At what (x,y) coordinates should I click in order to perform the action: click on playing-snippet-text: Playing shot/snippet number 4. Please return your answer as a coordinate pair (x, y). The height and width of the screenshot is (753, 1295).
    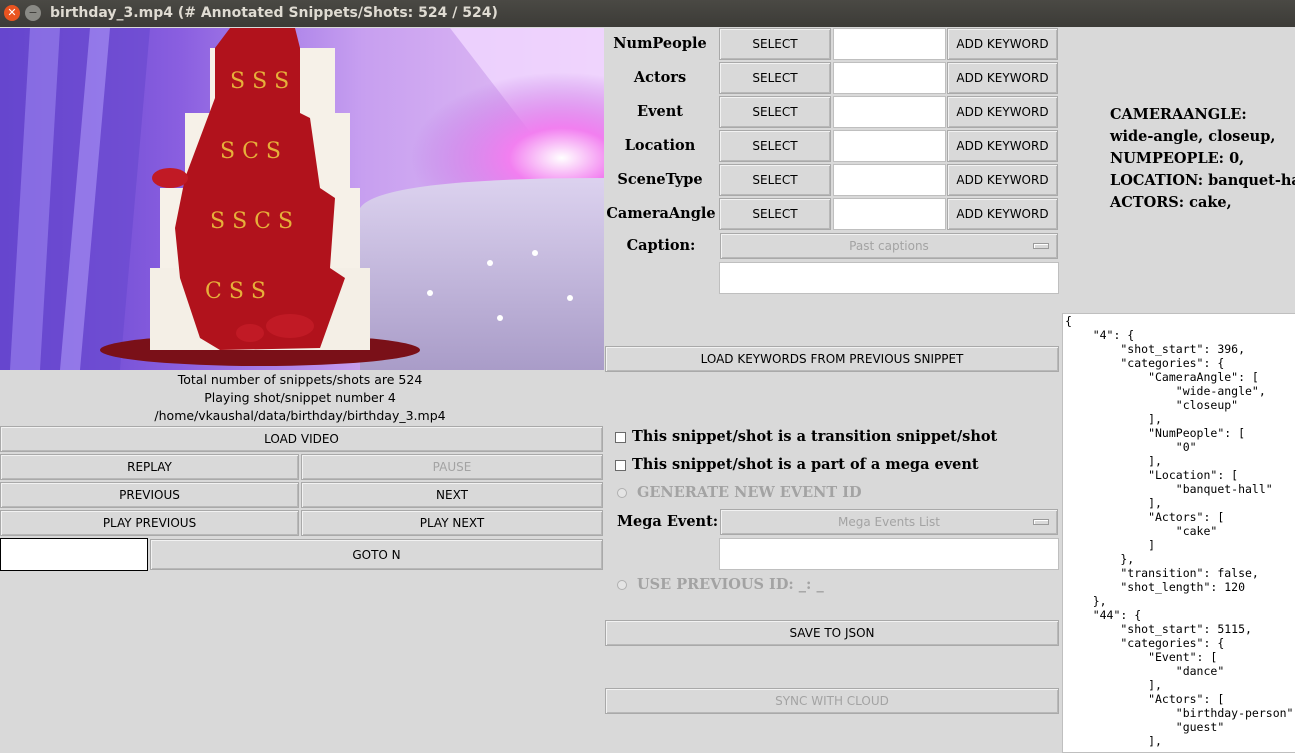
    Looking at the image, I should click on (300, 397).